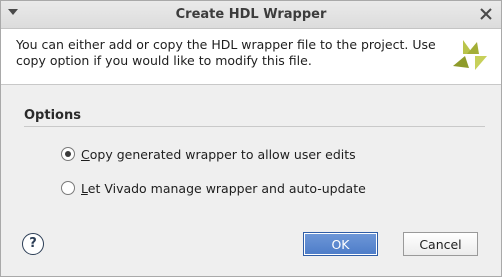  What do you see at coordinates (33, 244) in the screenshot?
I see `help-icon: ?` at bounding box center [33, 244].